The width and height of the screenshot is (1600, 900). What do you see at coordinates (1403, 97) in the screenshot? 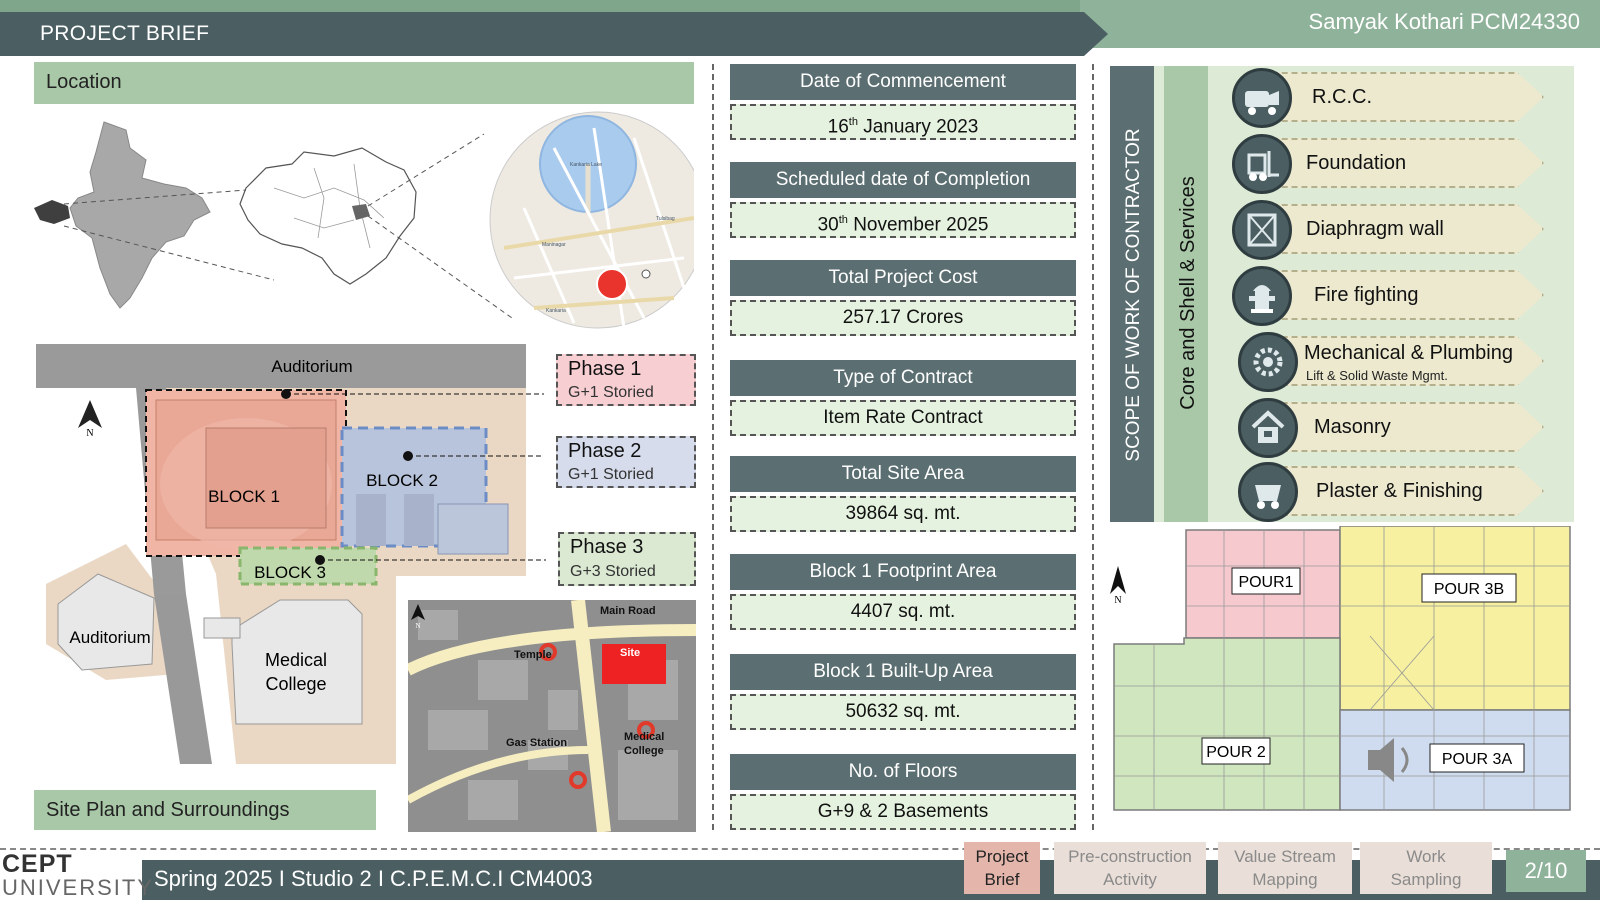
I see `scope-item-rcc` at bounding box center [1403, 97].